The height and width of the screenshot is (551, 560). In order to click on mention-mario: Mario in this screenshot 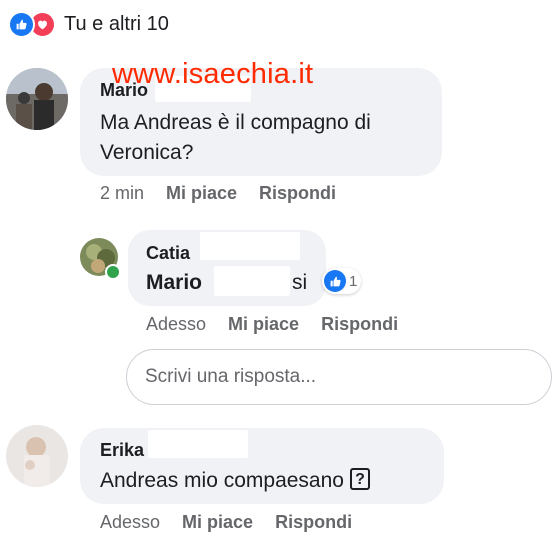, I will do `click(174, 283)`.